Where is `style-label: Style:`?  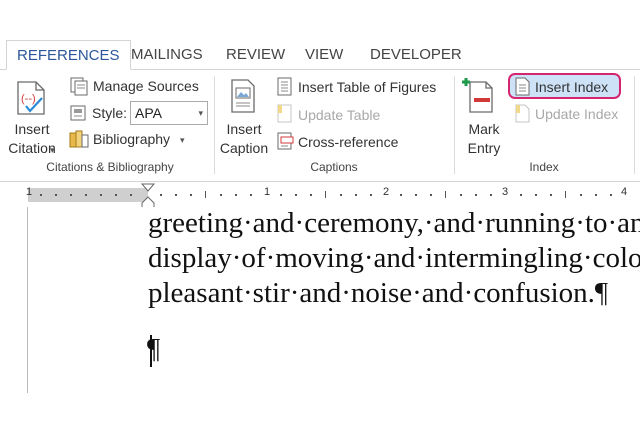 style-label: Style: is located at coordinates (110, 113).